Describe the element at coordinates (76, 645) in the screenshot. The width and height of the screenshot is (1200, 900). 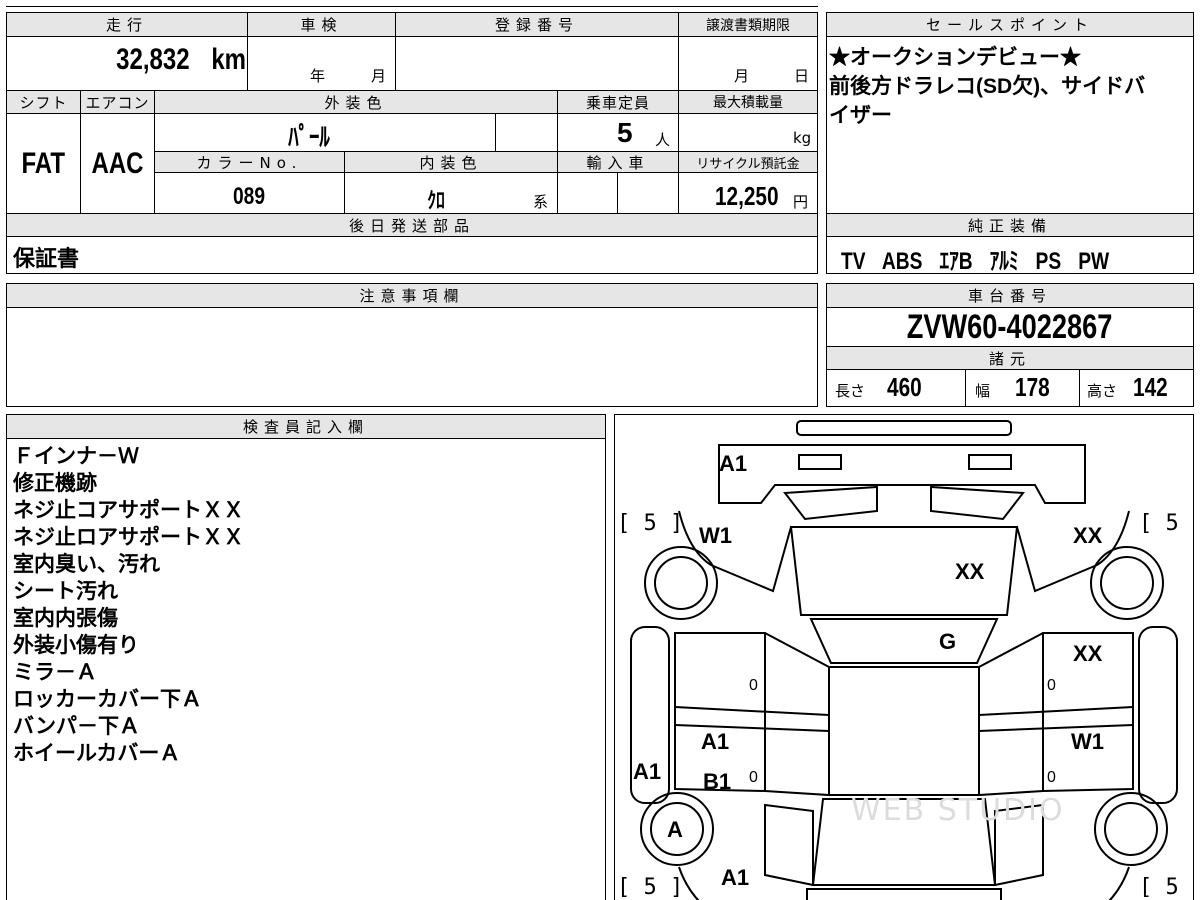
I see `inspector-note: 外装小傷有り` at that location.